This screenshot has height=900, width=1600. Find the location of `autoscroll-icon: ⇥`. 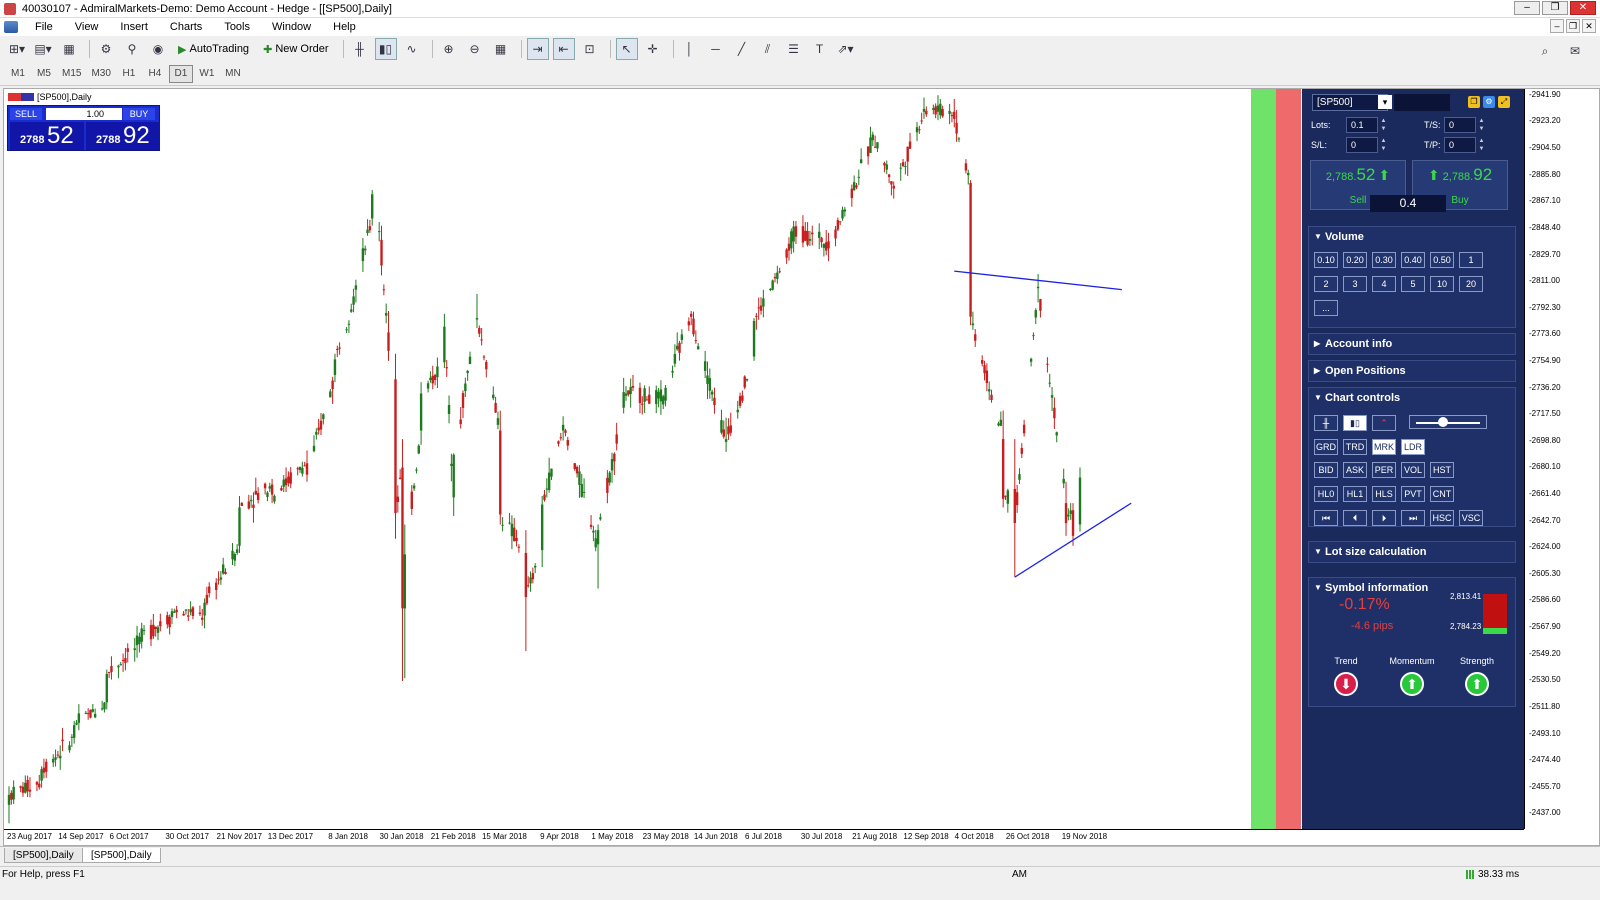

autoscroll-icon: ⇥ is located at coordinates (537, 49).